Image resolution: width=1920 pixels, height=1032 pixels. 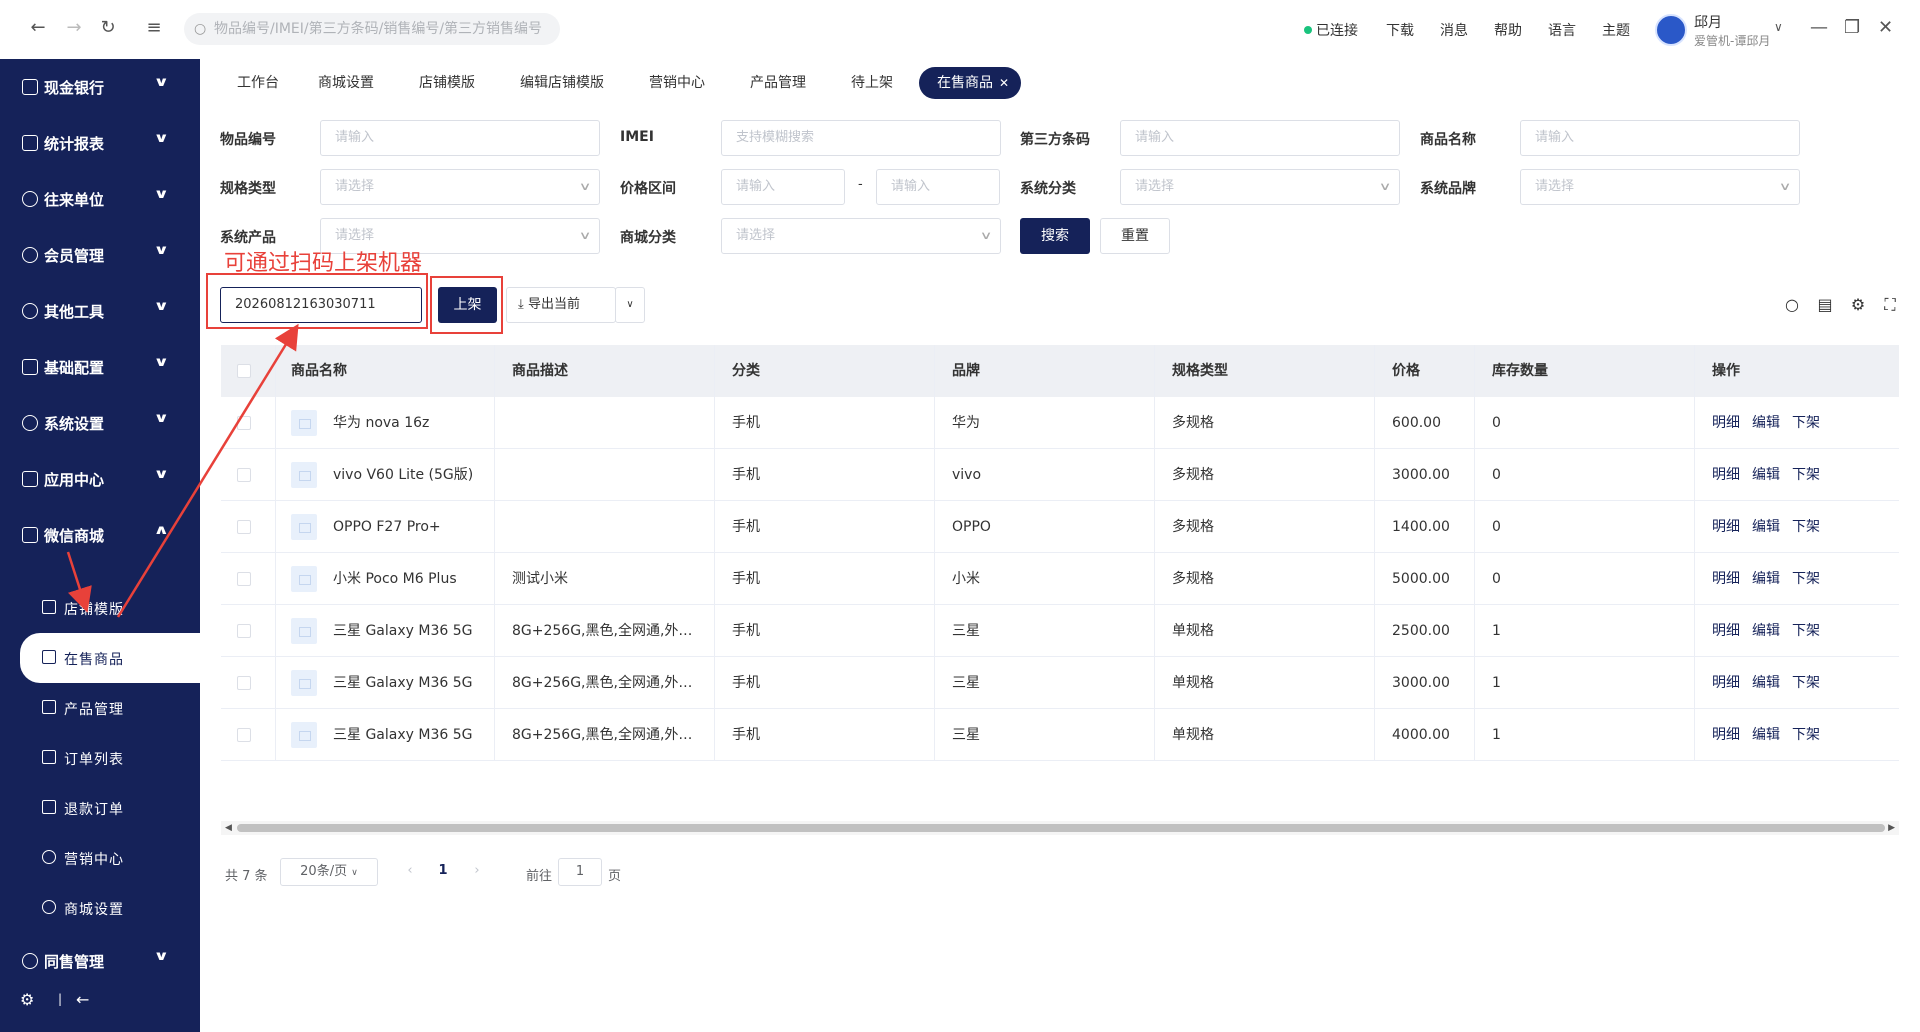 I want to click on scroll-right-icon: ▶, so click(x=1891, y=828).